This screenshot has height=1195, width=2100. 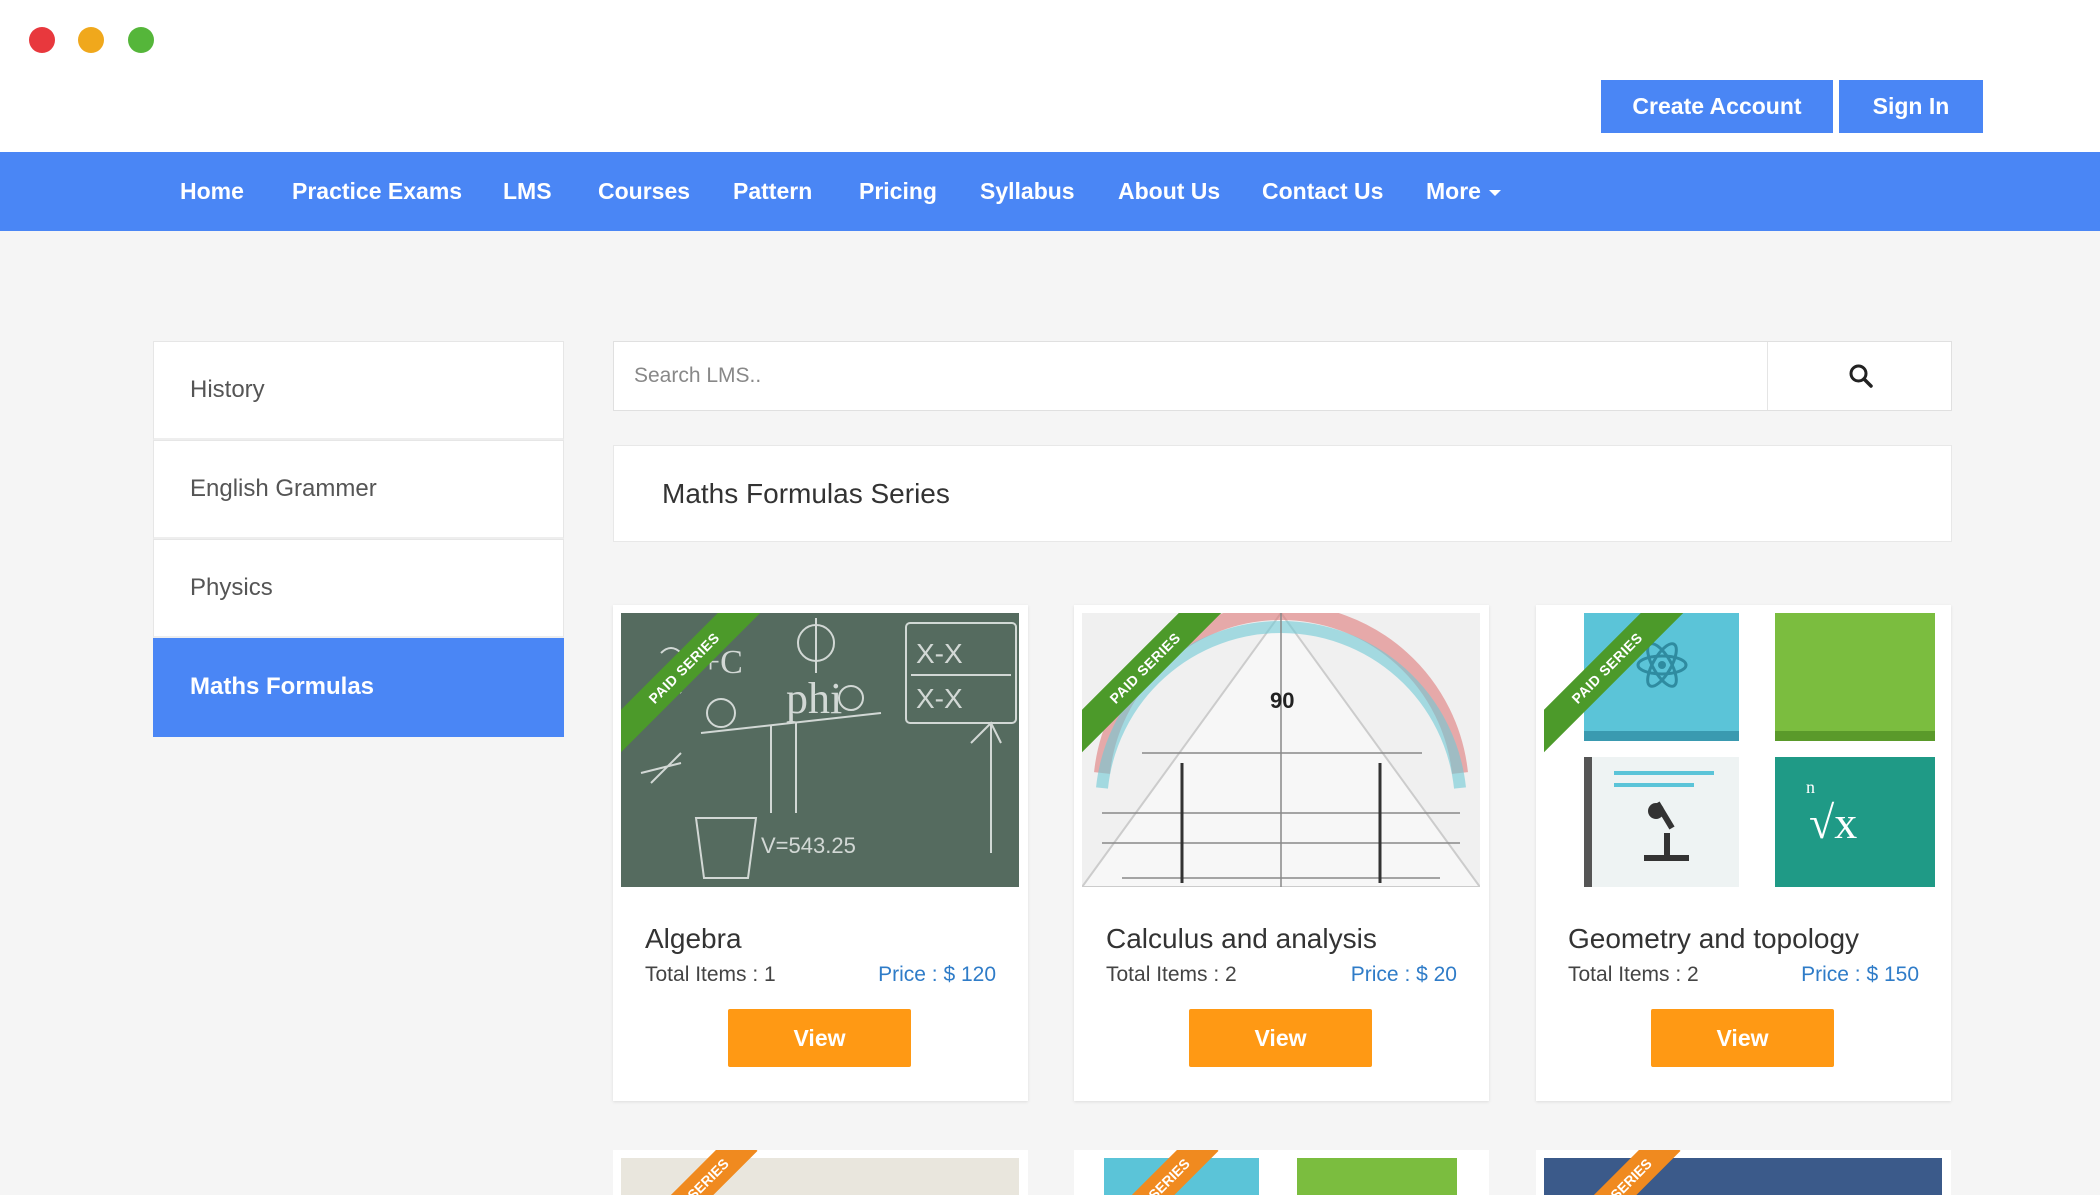 What do you see at coordinates (772, 191) in the screenshot?
I see `nav-pattern: Pattern` at bounding box center [772, 191].